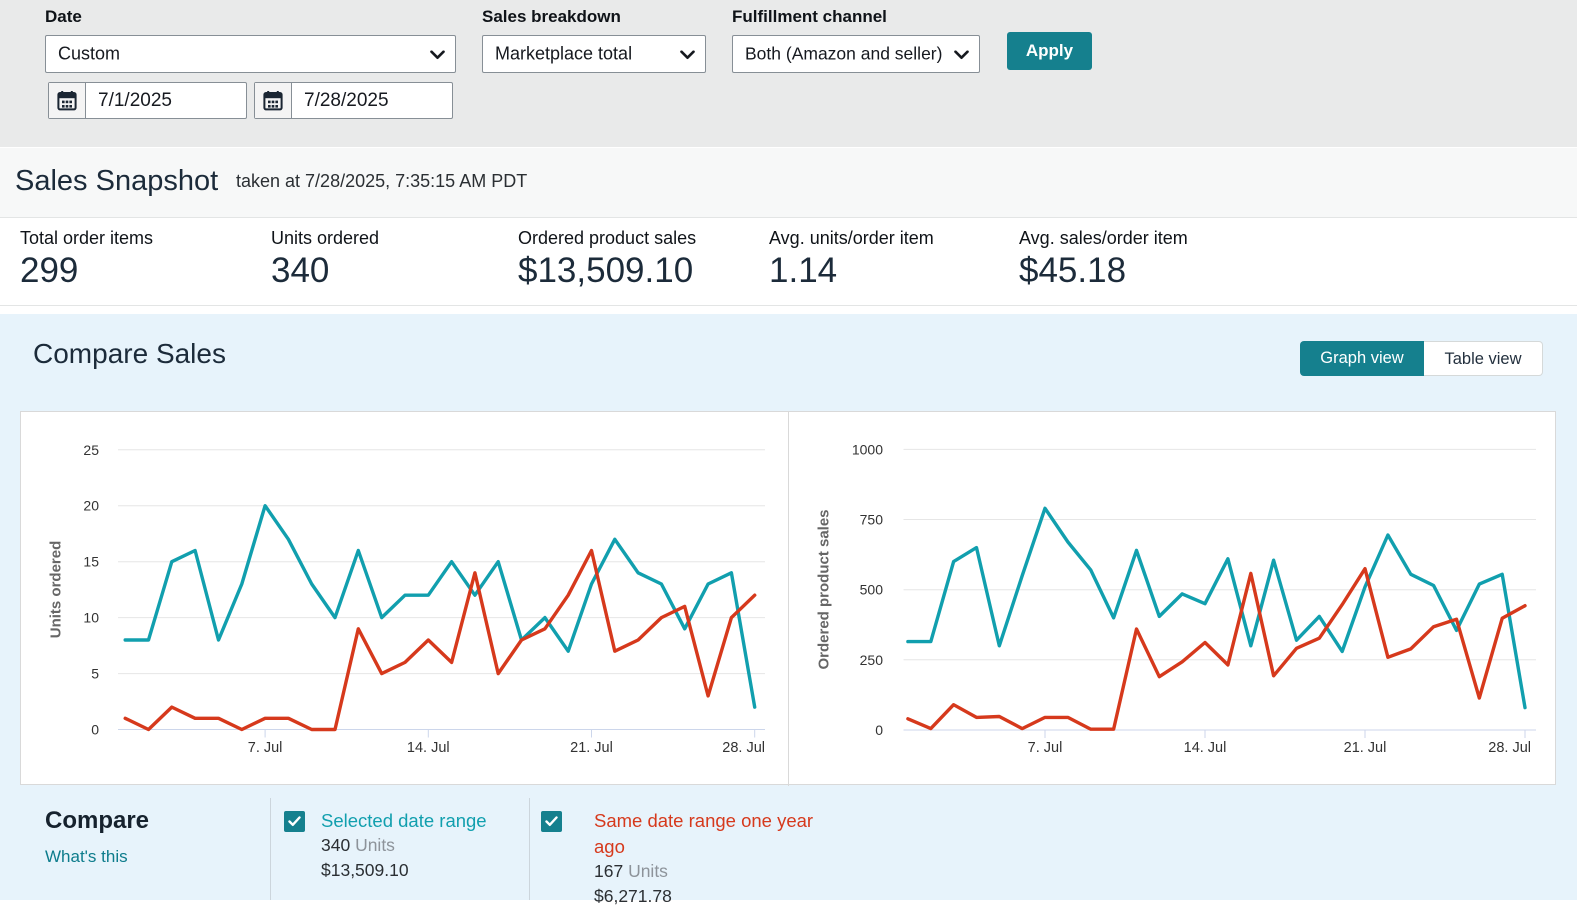 The height and width of the screenshot is (907, 1577). I want to click on svg-text: 250, so click(872, 660).